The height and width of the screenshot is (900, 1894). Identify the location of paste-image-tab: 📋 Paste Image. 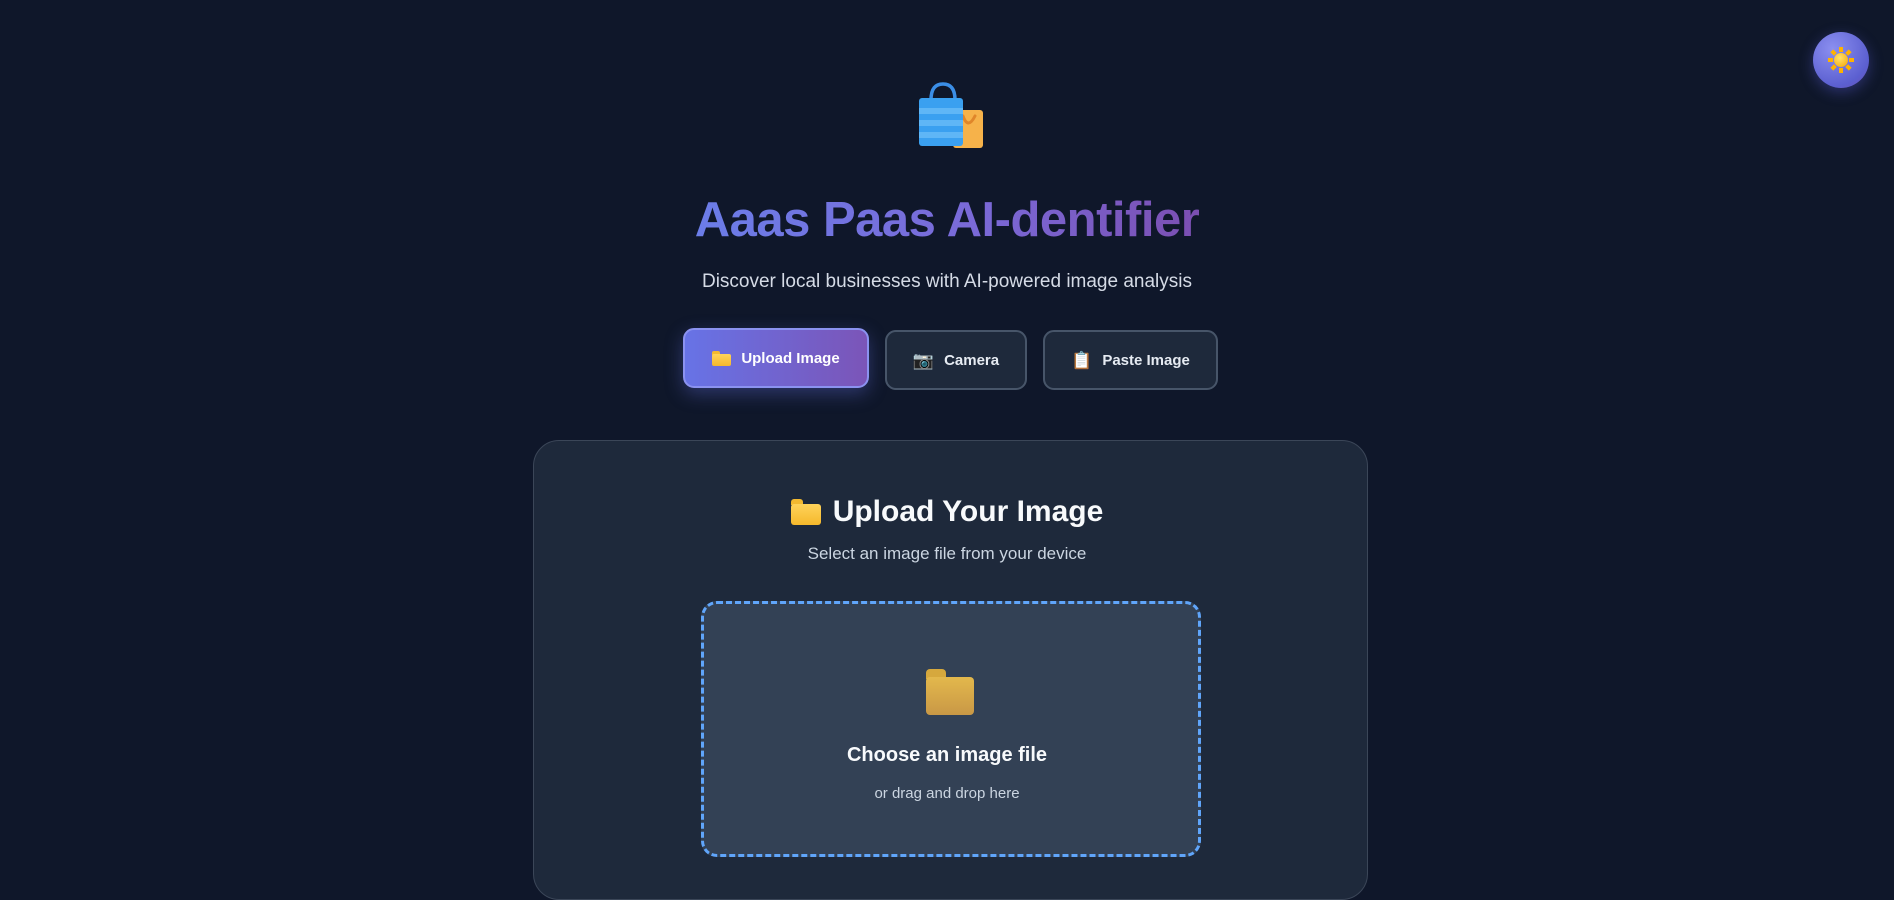
(1130, 360).